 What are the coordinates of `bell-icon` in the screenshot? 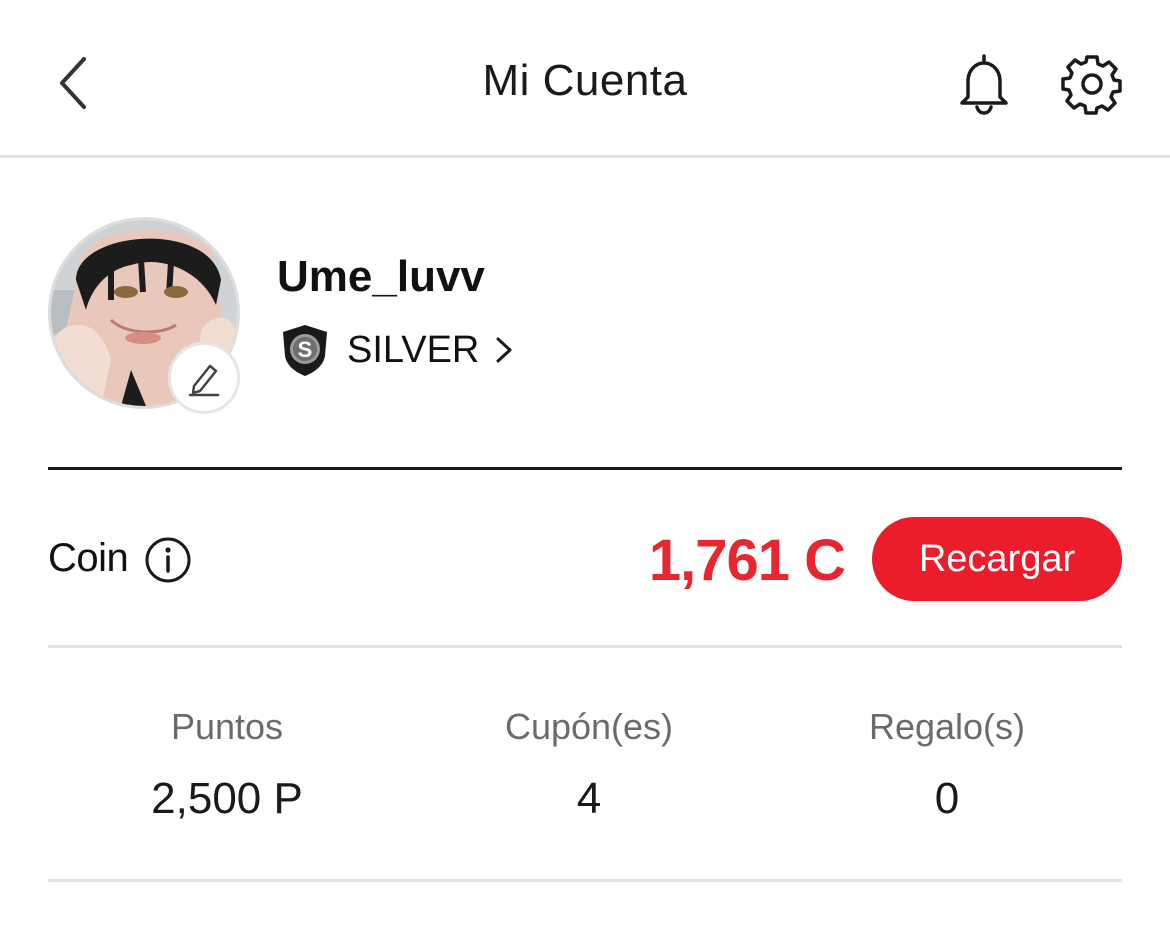 It's located at (984, 84).